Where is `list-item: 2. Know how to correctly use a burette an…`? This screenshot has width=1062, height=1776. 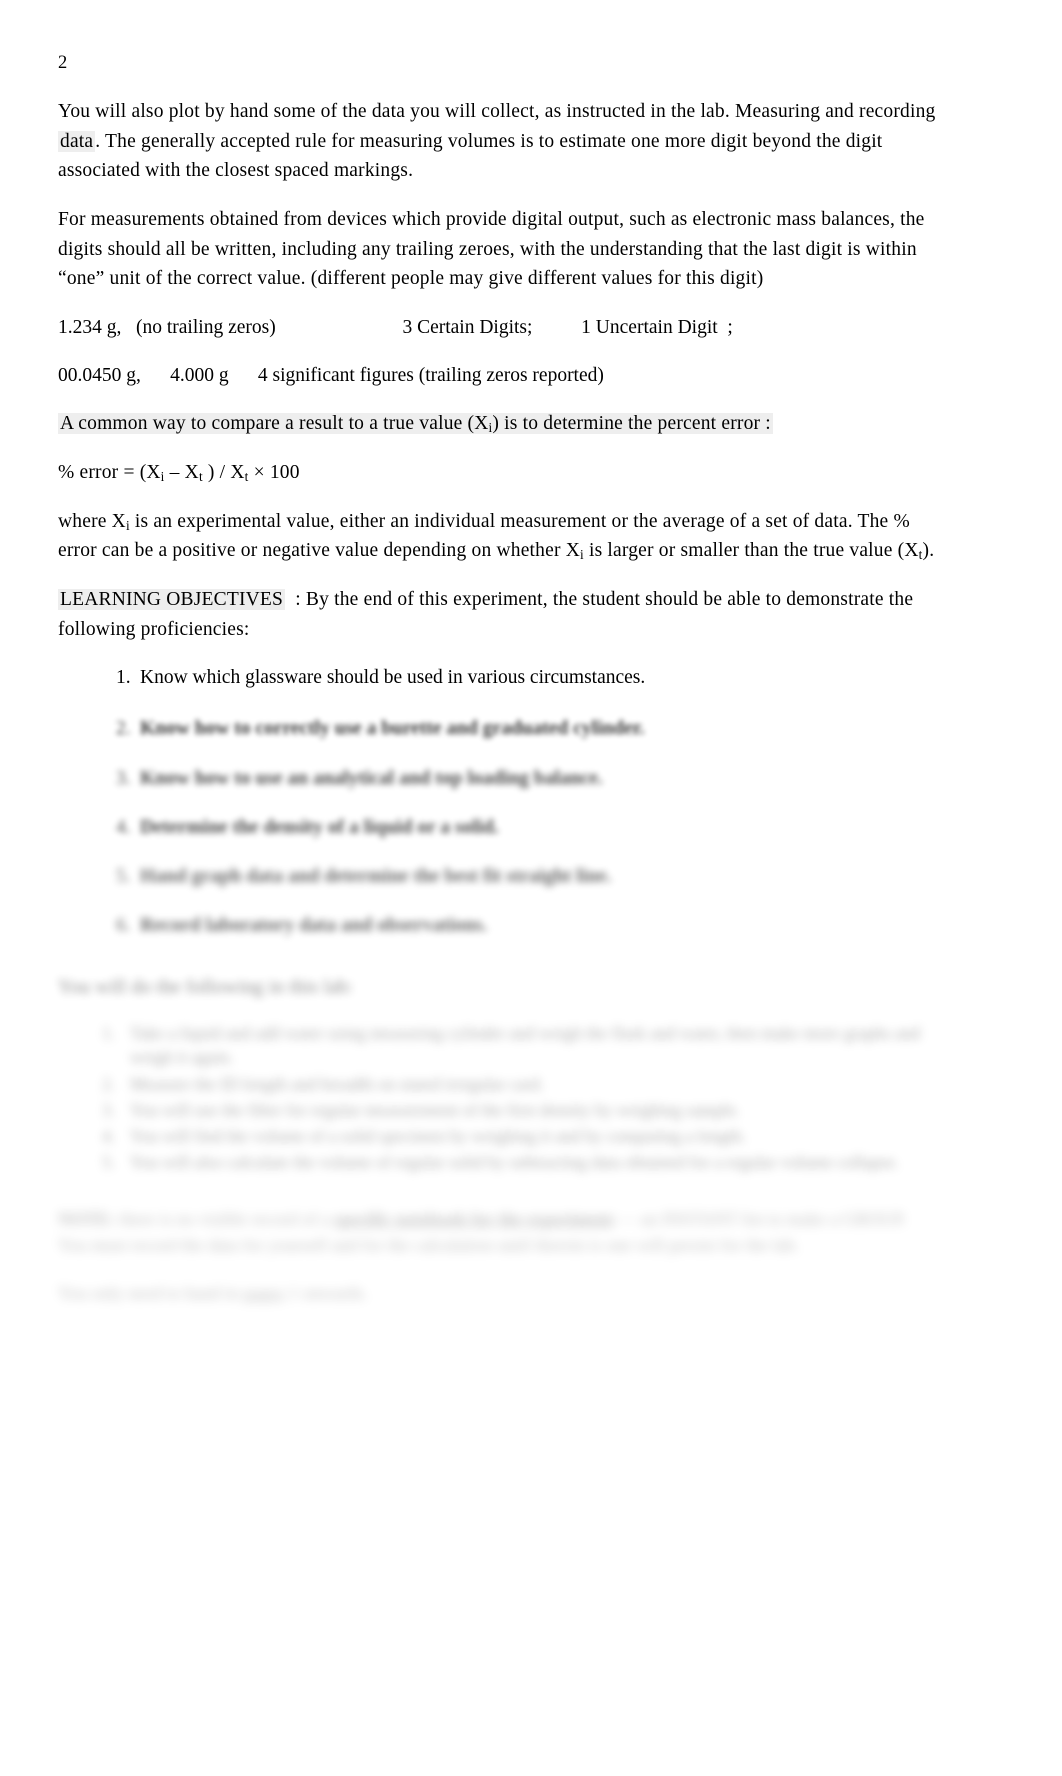
list-item: 2. Know how to correctly use a burette an… is located at coordinates (527, 728).